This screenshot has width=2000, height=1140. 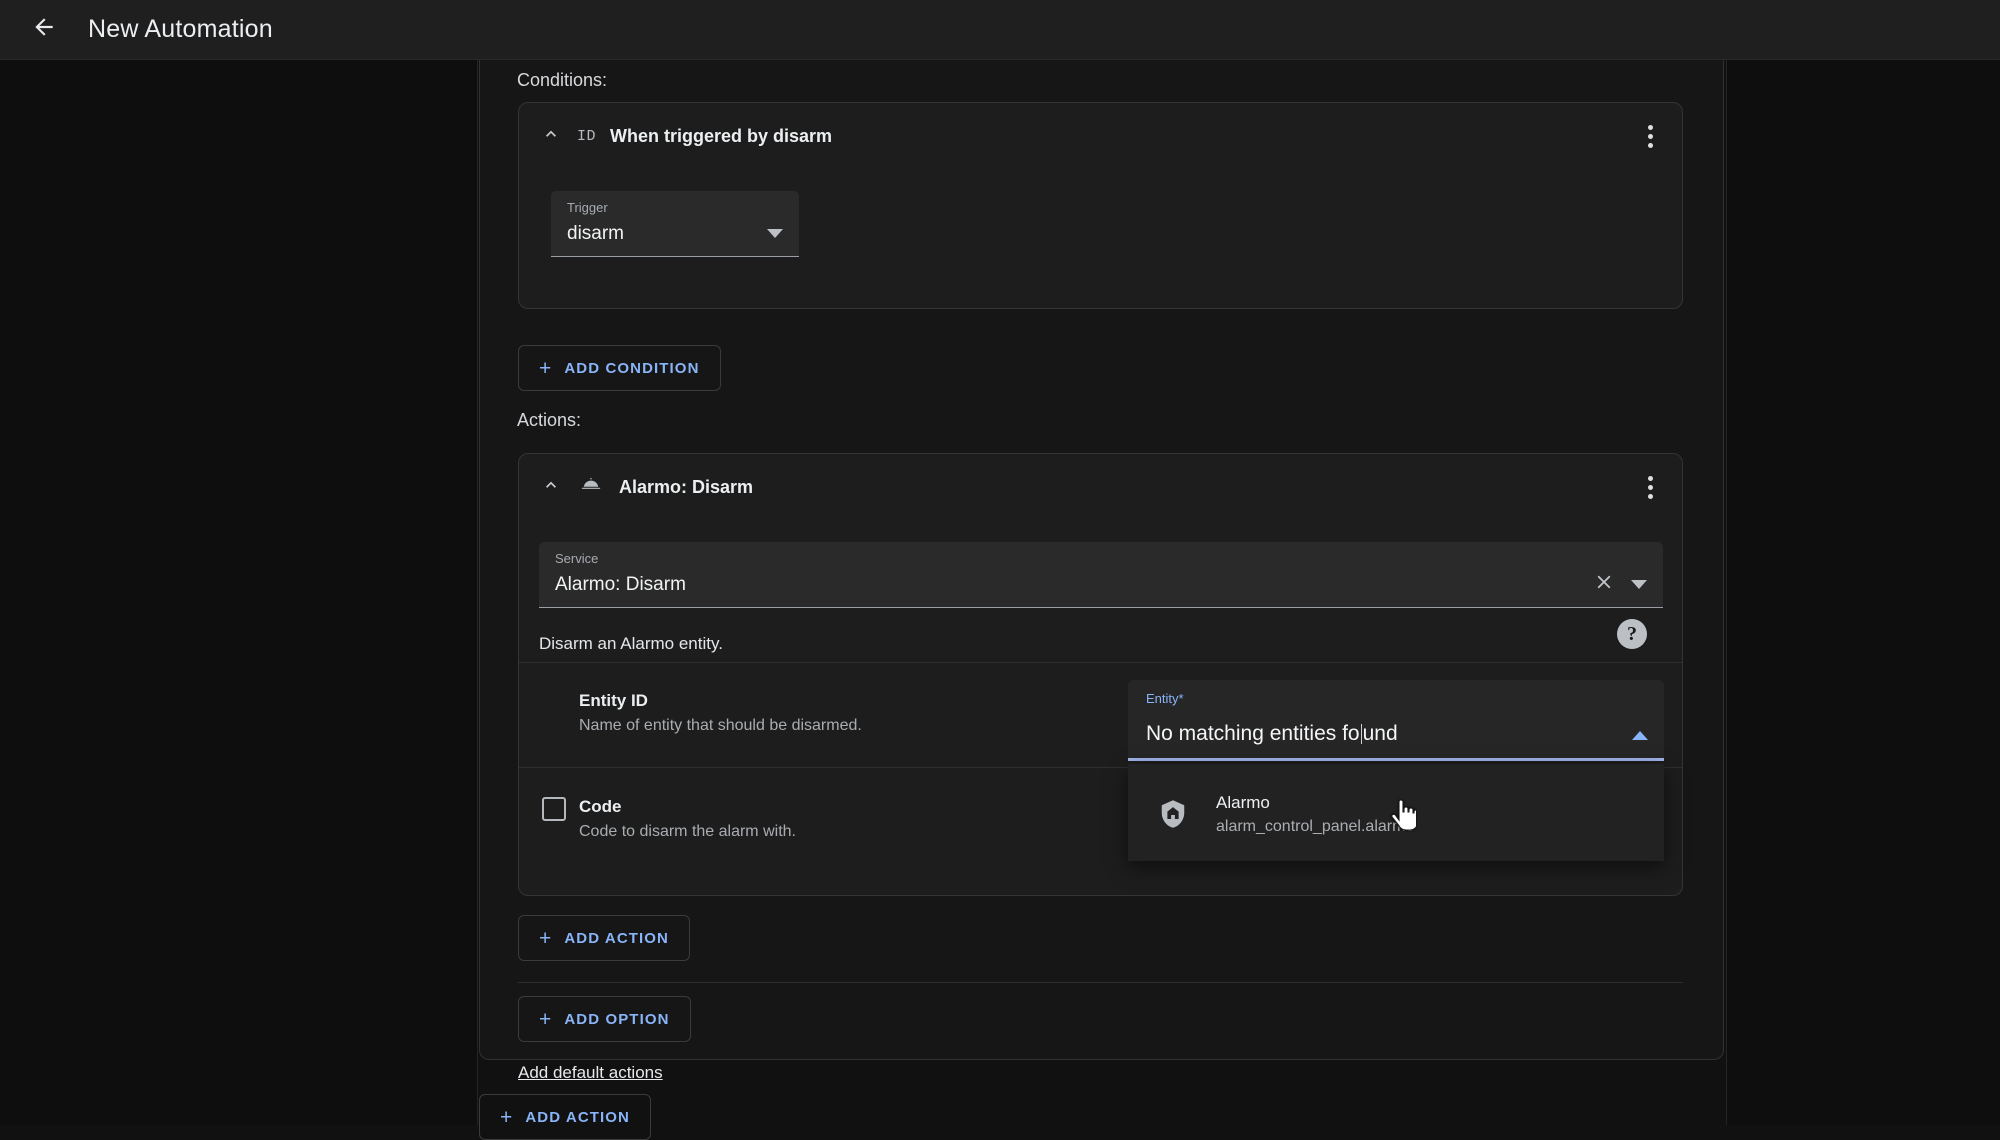 What do you see at coordinates (1165, 698) in the screenshot?
I see `entity-combobox-label: Entity*` at bounding box center [1165, 698].